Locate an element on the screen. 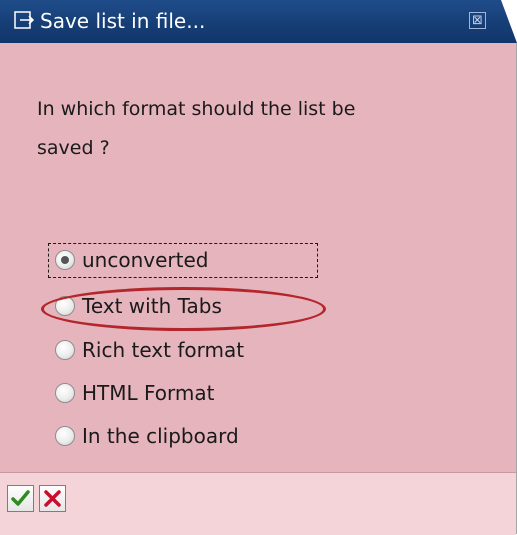  option-label: unconverted is located at coordinates (145, 260).